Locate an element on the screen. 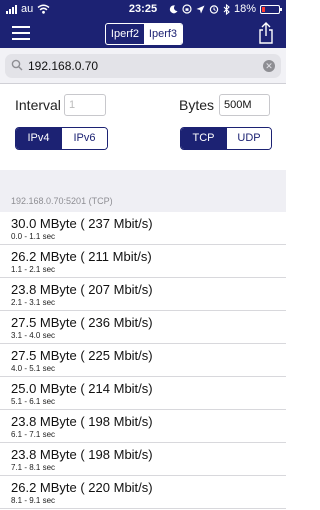  result-row: 23.8 MByte ( 207 Mbit/s) 2.1 - 3.1 sec is located at coordinates (143, 294).